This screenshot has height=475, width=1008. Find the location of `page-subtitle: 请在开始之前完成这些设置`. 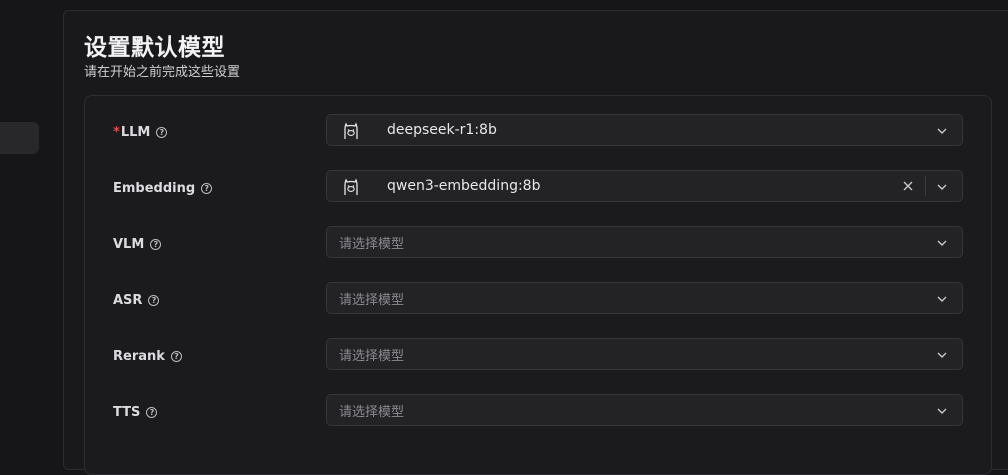

page-subtitle: 请在开始之前完成这些设置 is located at coordinates (162, 72).